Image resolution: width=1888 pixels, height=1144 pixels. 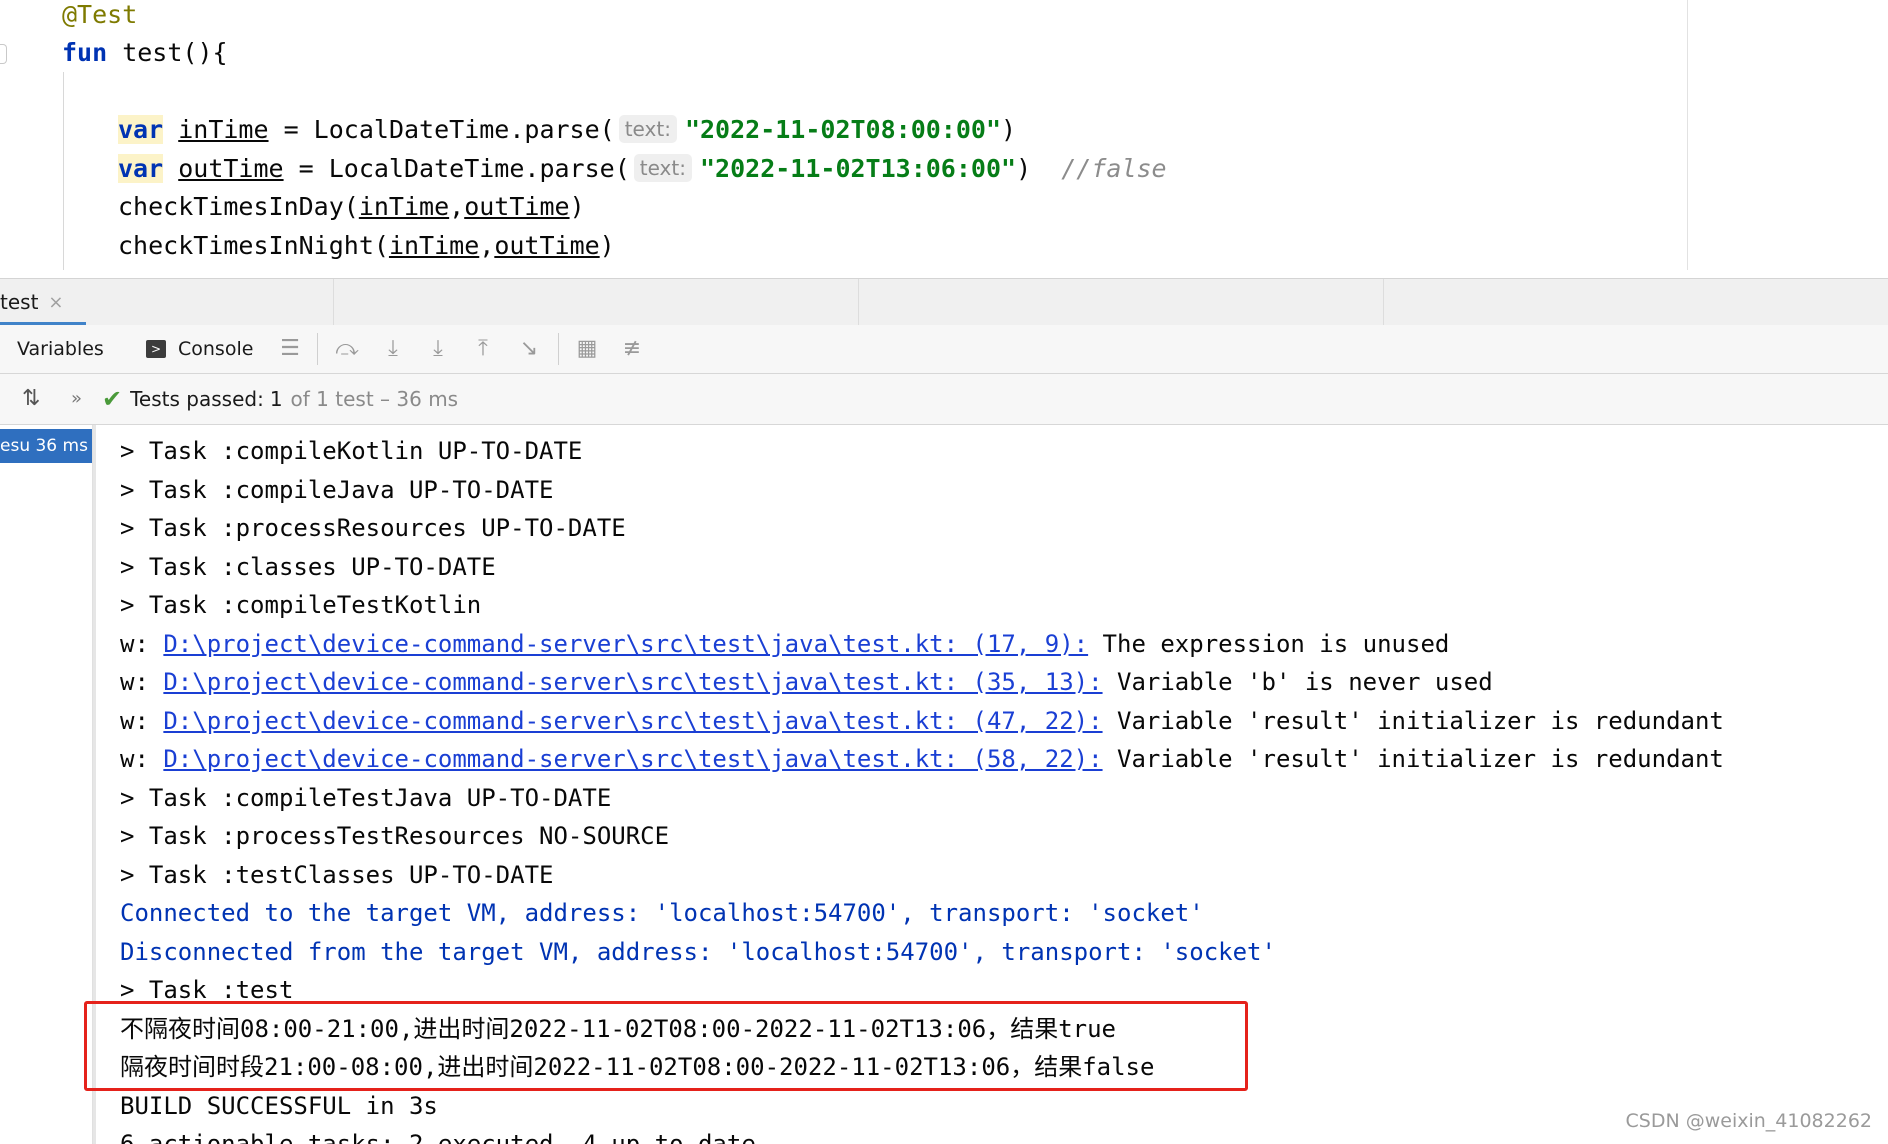 I want to click on menu-icon: ☰, so click(x=290, y=349).